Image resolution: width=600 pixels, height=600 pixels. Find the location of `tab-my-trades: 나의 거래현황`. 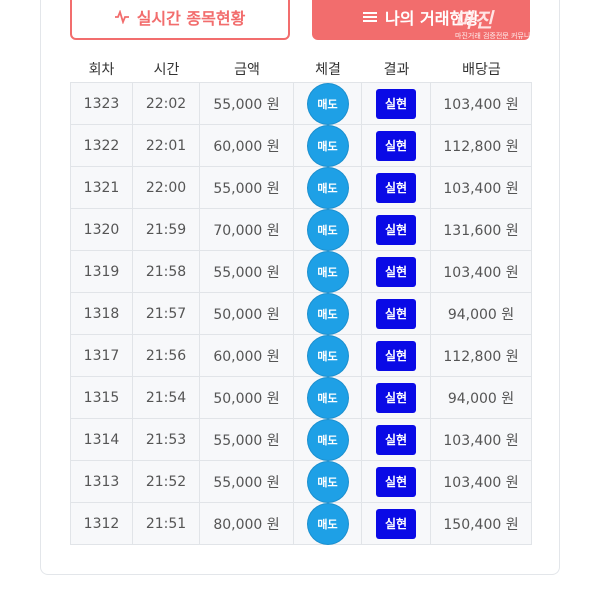

tab-my-trades: 나의 거래현황 is located at coordinates (421, 20).